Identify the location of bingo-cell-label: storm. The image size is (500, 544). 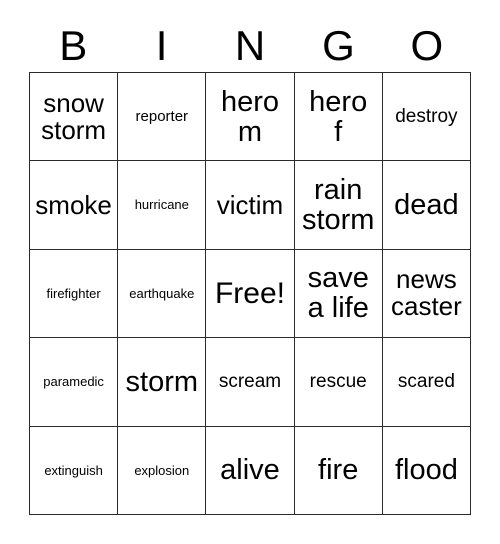
(162, 381).